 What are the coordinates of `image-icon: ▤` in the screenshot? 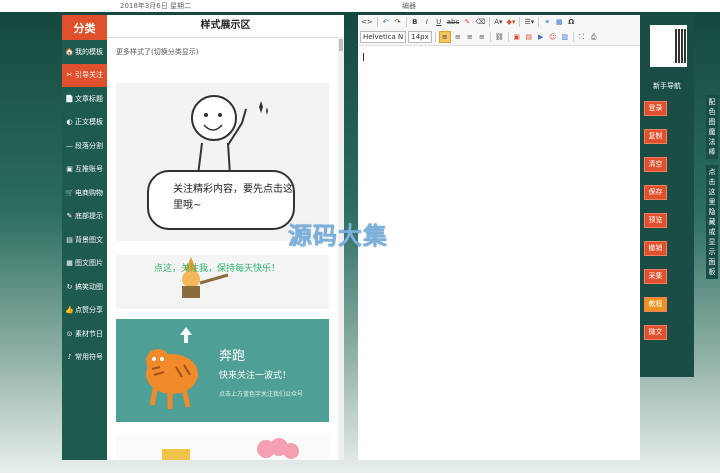 It's located at (69, 239).